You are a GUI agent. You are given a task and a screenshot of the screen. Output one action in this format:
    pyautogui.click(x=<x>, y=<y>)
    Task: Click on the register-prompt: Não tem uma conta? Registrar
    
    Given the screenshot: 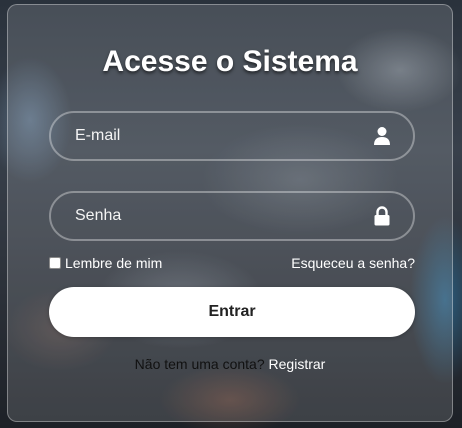 What is the action you would take?
    pyautogui.click(x=230, y=364)
    